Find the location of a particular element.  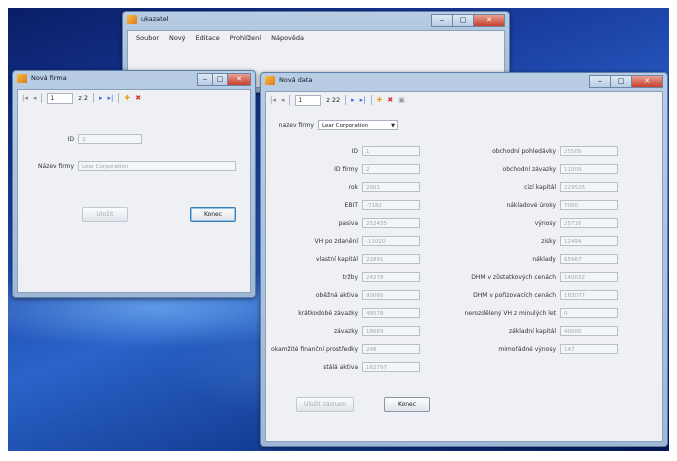

field-value: 0 is located at coordinates (589, 313).